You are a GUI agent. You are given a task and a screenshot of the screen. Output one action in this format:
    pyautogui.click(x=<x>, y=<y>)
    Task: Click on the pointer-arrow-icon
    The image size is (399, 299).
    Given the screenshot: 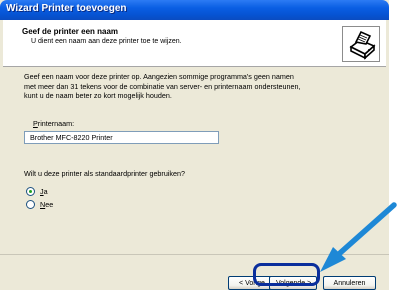 What is the action you would take?
    pyautogui.click(x=358, y=237)
    